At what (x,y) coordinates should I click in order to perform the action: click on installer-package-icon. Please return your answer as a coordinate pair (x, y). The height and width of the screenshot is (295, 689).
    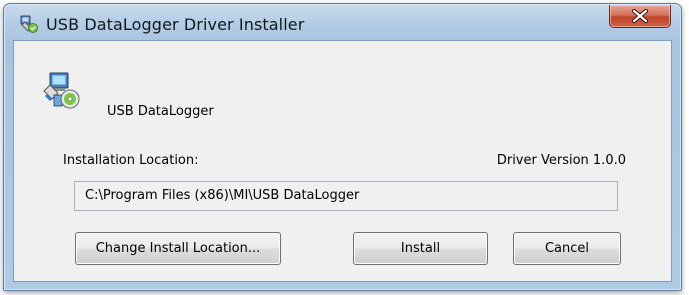
    Looking at the image, I should click on (62, 91).